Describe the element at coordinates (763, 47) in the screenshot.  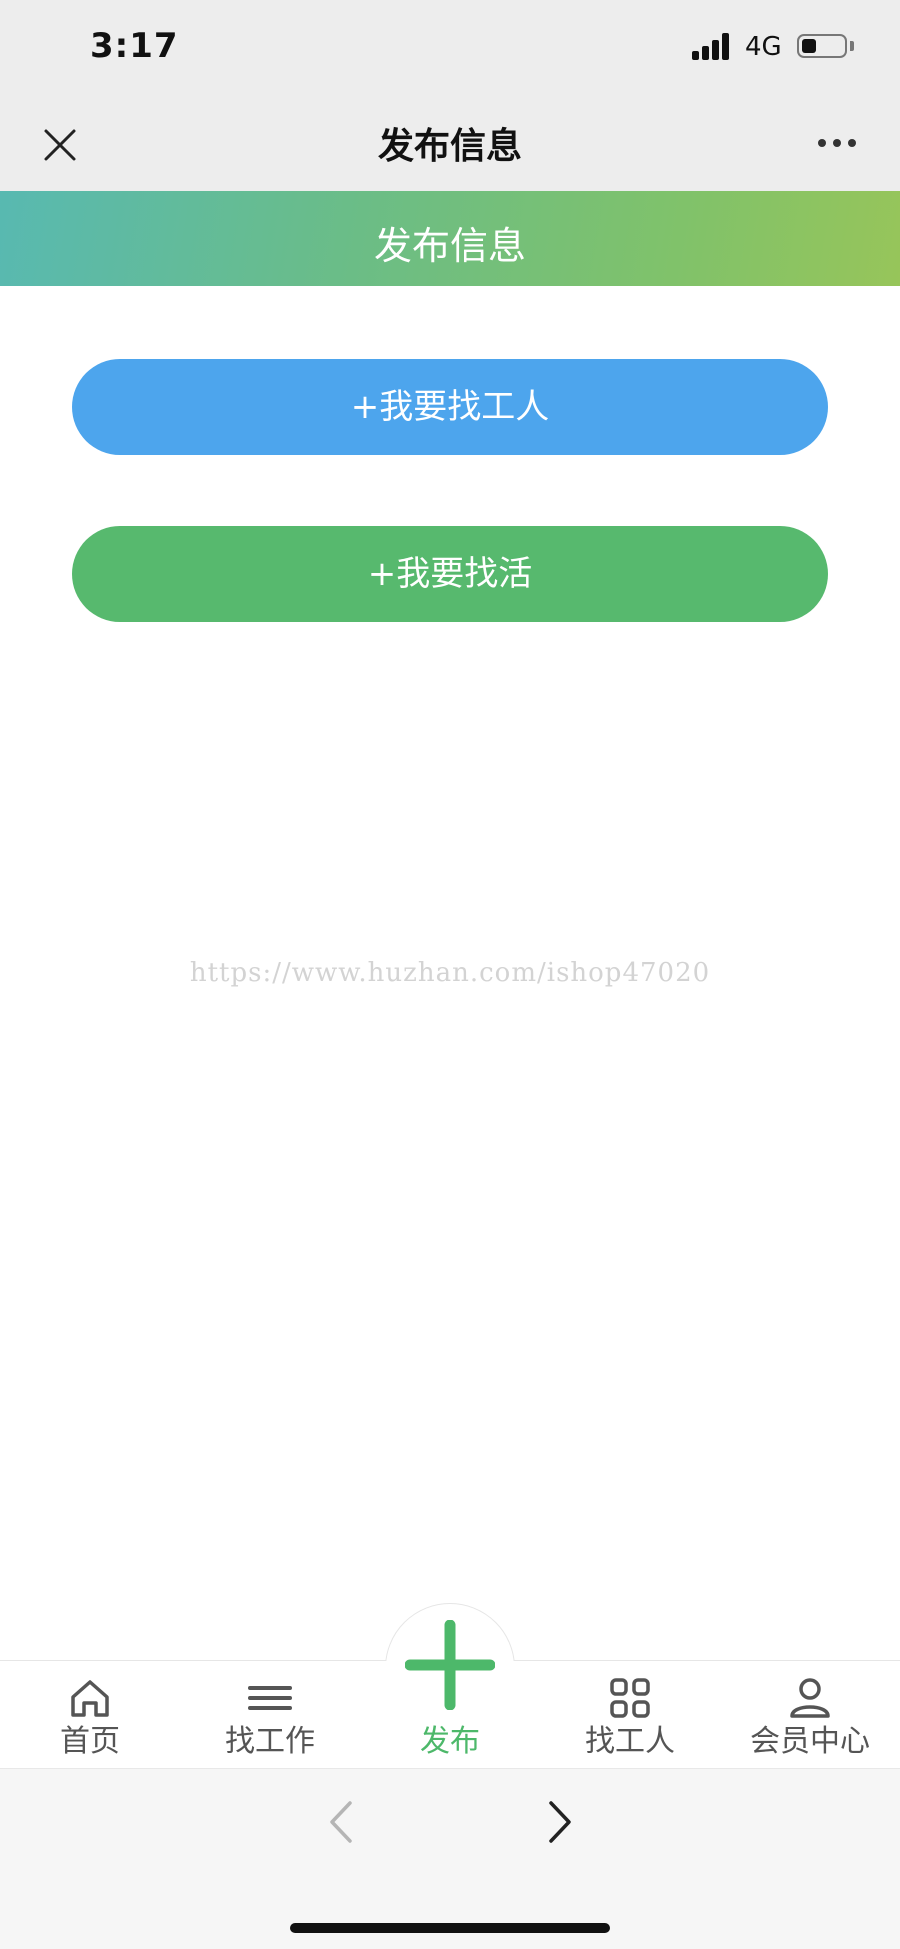
I see `network-type: 4G` at that location.